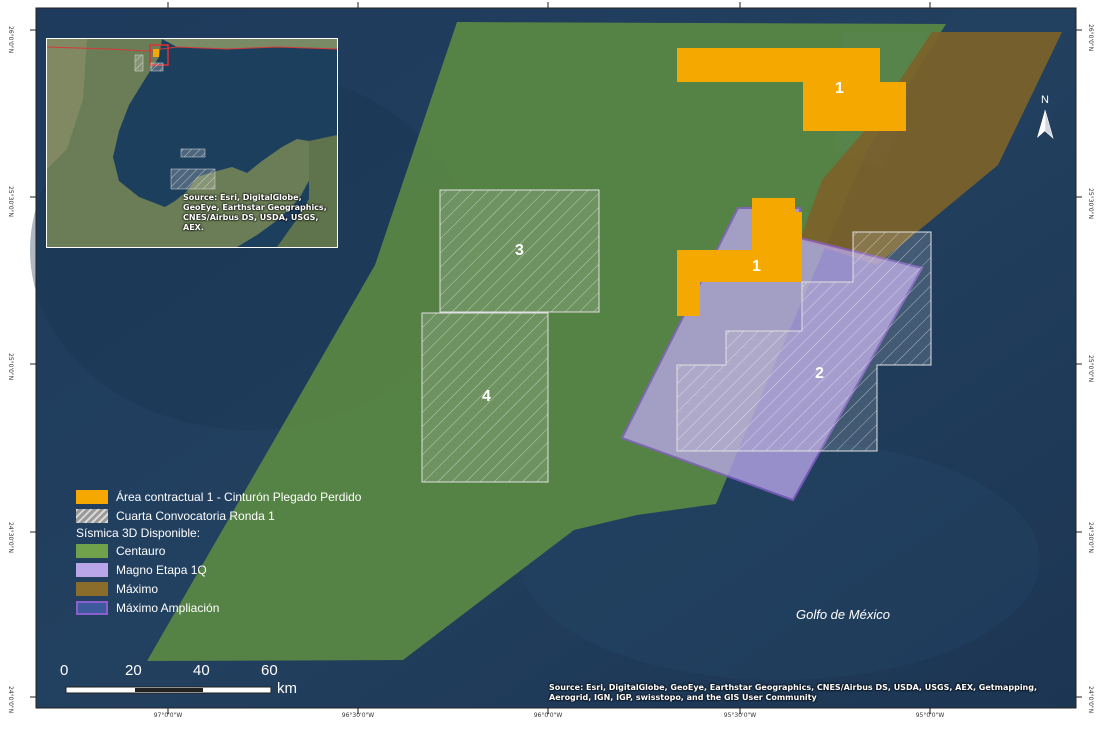 The height and width of the screenshot is (729, 1102). Describe the element at coordinates (168, 690) in the screenshot. I see `scale-bar` at that location.